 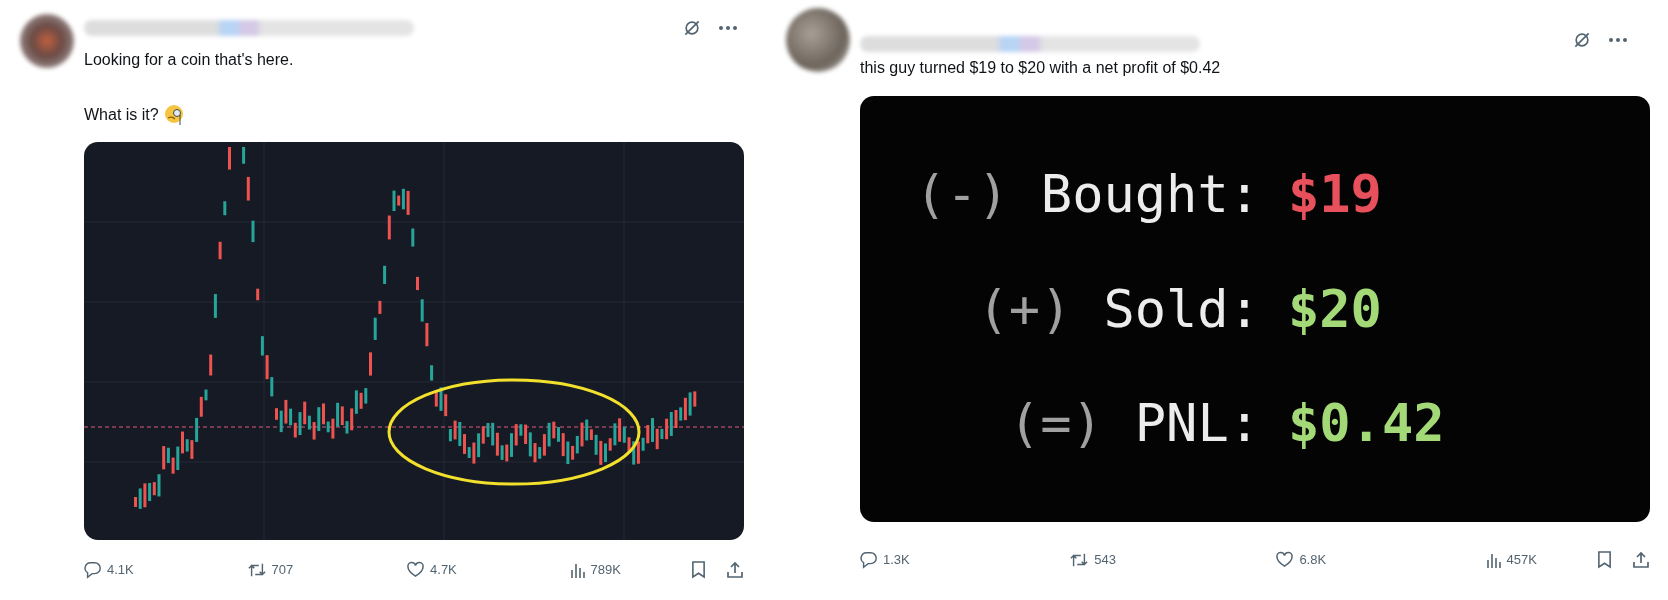 What do you see at coordinates (961, 194) in the screenshot?
I see `sign-text: (-)` at bounding box center [961, 194].